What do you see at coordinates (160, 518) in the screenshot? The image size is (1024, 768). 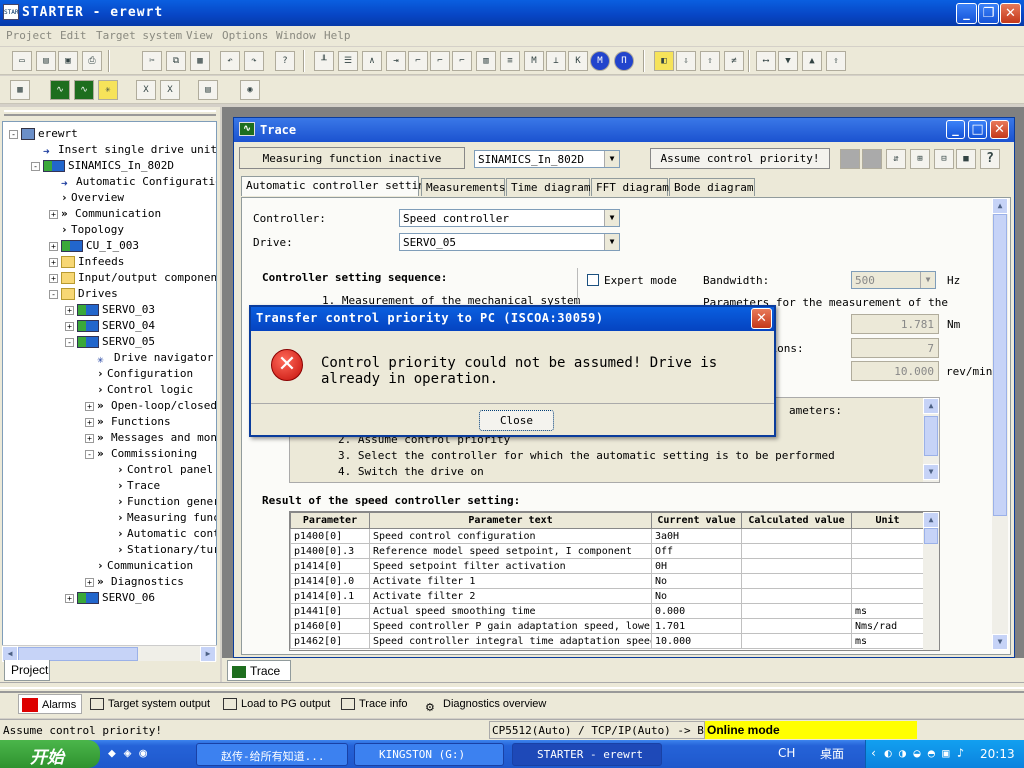 I see `tree-item: ›Measuring function` at bounding box center [160, 518].